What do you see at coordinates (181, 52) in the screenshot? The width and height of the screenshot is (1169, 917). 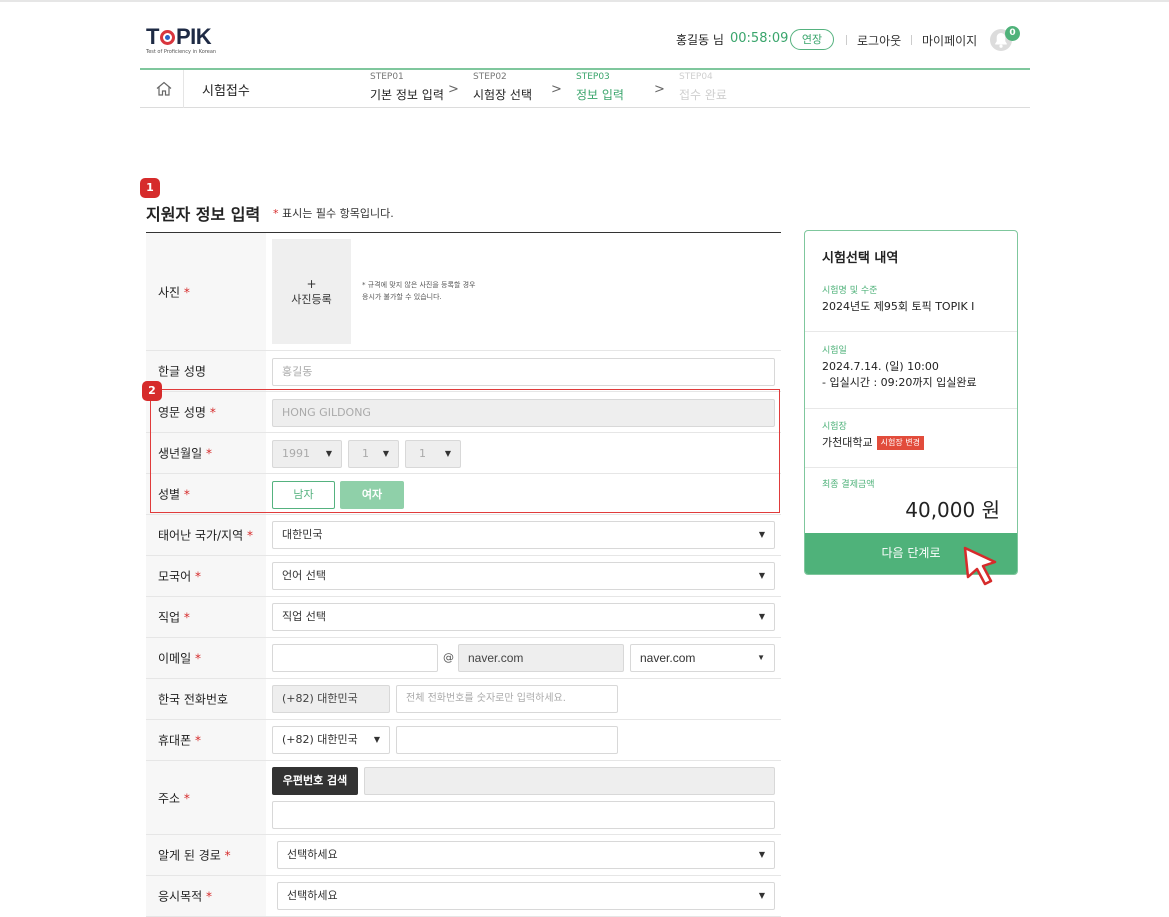 I see `logo-subtitle: Test of Proficiency in Korean` at bounding box center [181, 52].